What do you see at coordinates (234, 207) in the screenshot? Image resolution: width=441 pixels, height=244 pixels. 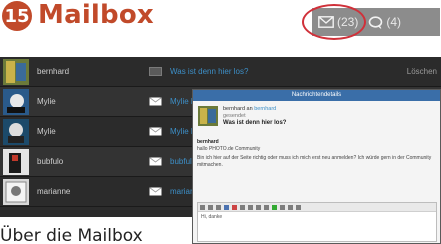 I see `color-icon` at bounding box center [234, 207].